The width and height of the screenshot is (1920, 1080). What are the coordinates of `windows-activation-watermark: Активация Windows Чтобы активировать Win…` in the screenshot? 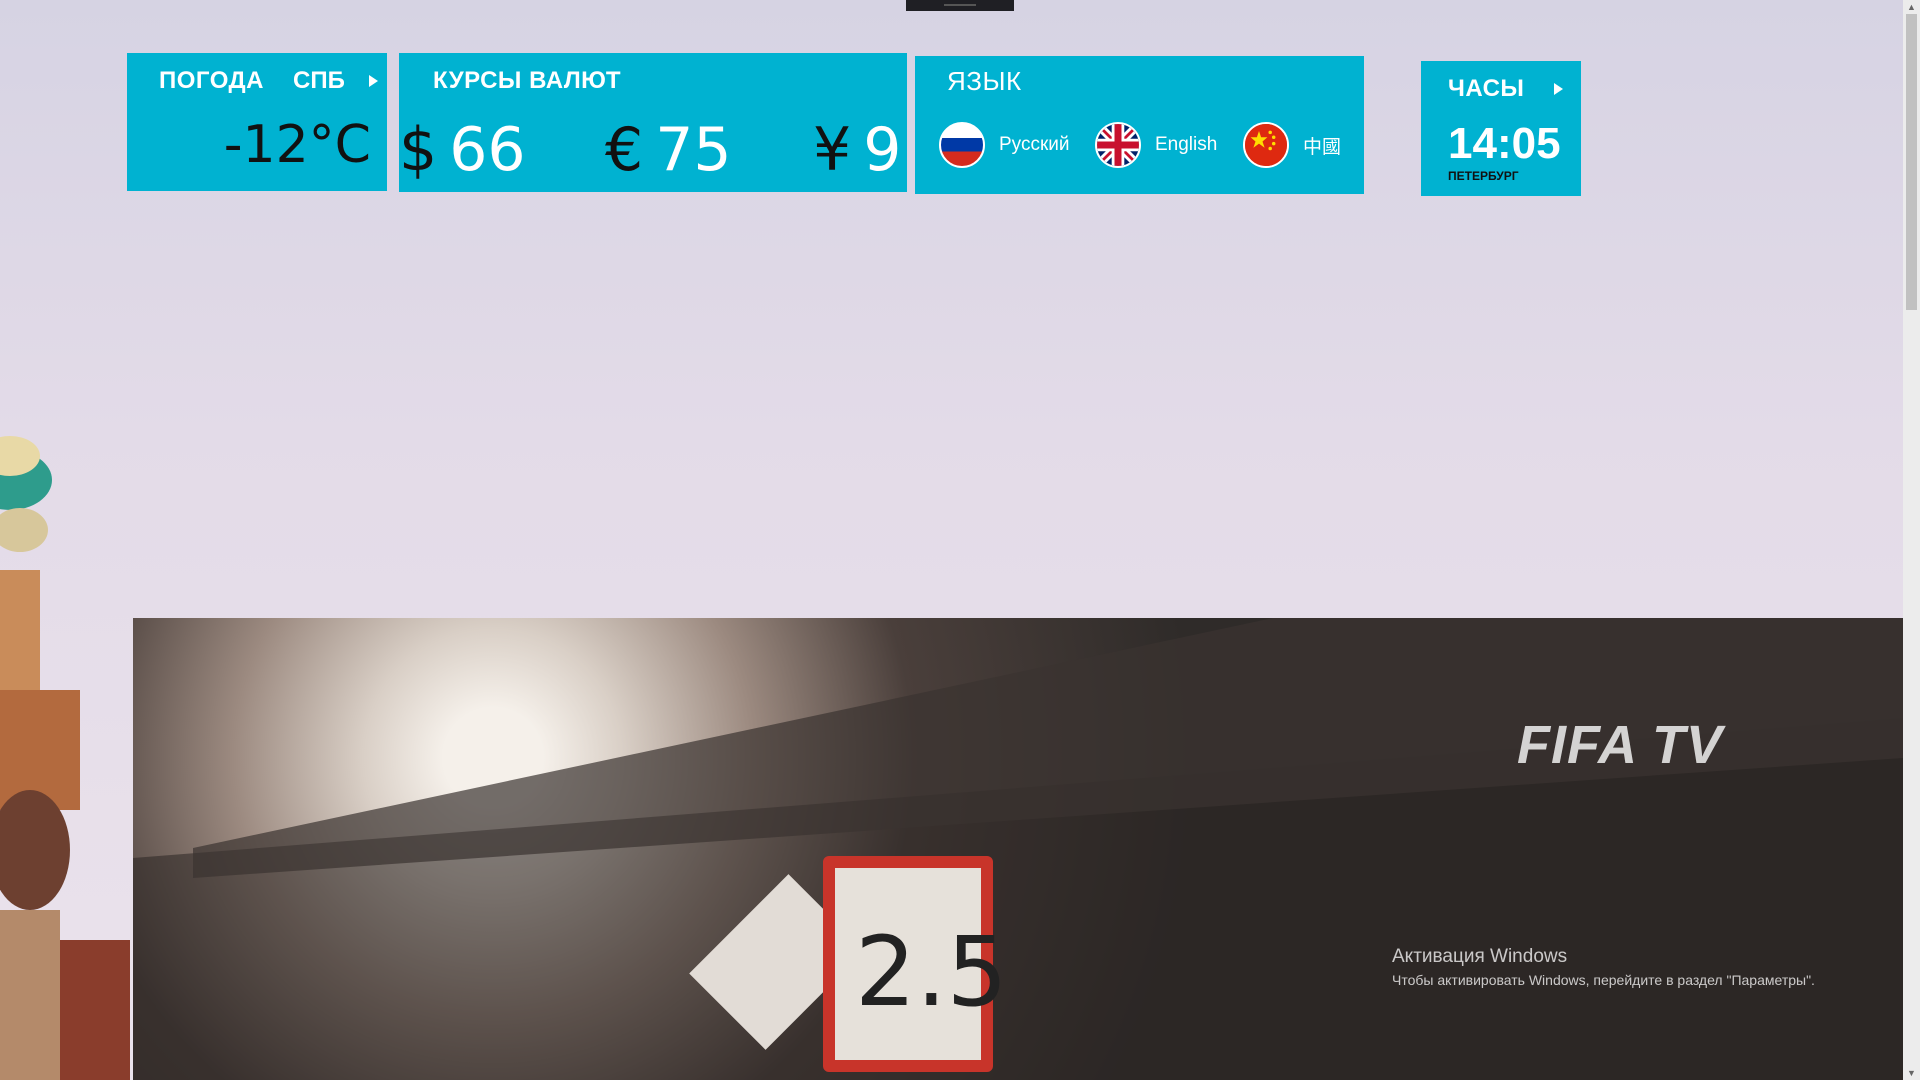 It's located at (1603, 967).